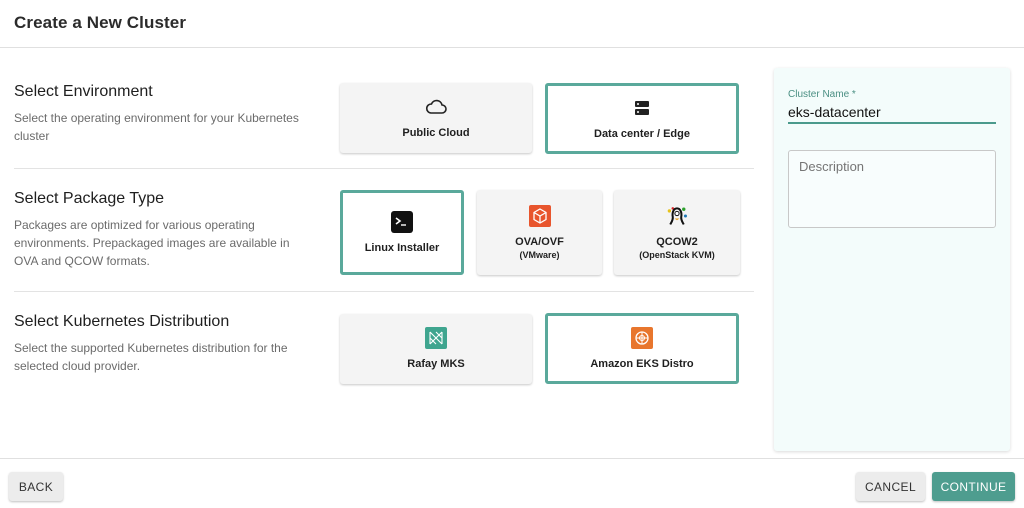 The height and width of the screenshot is (508, 1024). I want to click on env-option-public-cloud: Public Cloud, so click(436, 118).